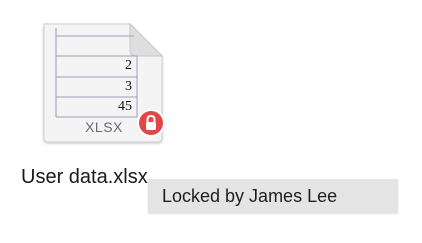 The height and width of the screenshot is (243, 422). Describe the element at coordinates (151, 123) in the screenshot. I see `lock-icon` at that location.